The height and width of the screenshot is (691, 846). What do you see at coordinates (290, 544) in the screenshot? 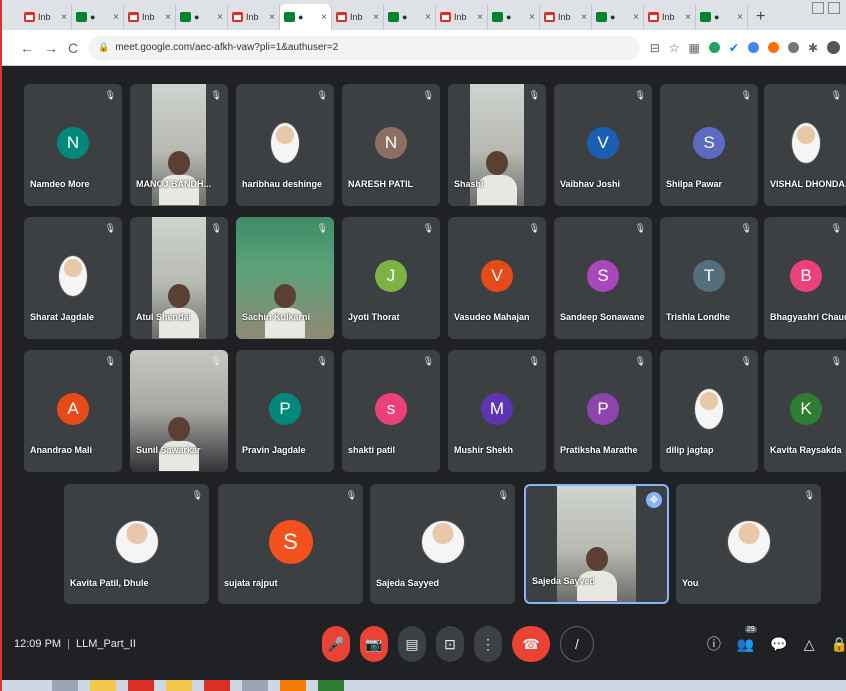
I see `participant-tile: Ssujata rajput 🎙` at bounding box center [290, 544].